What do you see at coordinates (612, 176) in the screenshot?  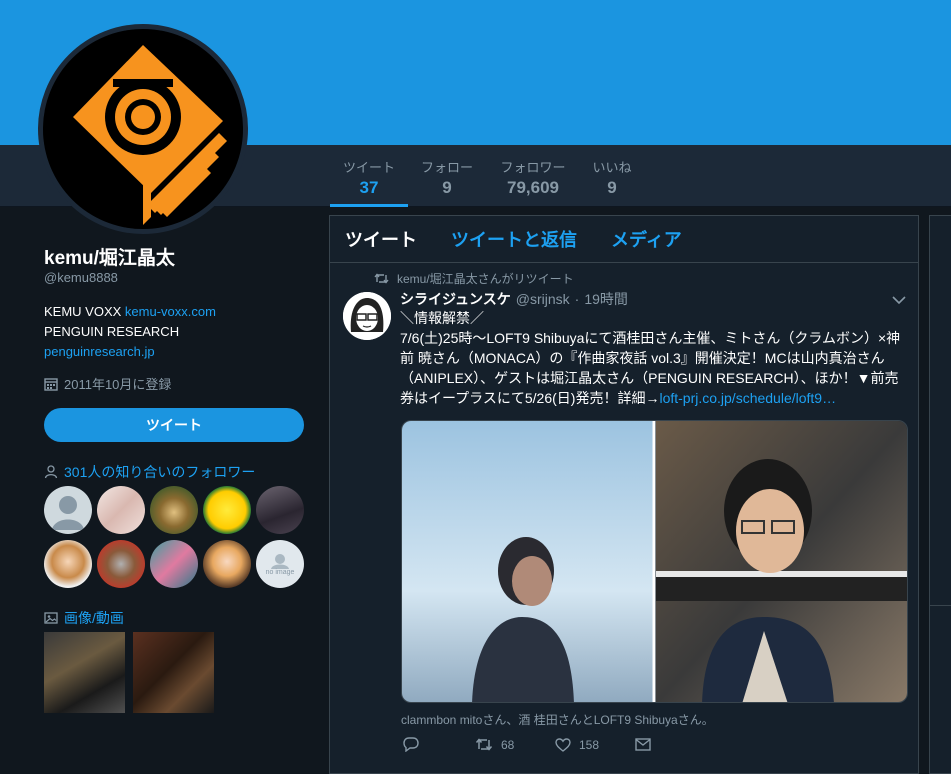 I see `stat-likes: いいね 9` at bounding box center [612, 176].